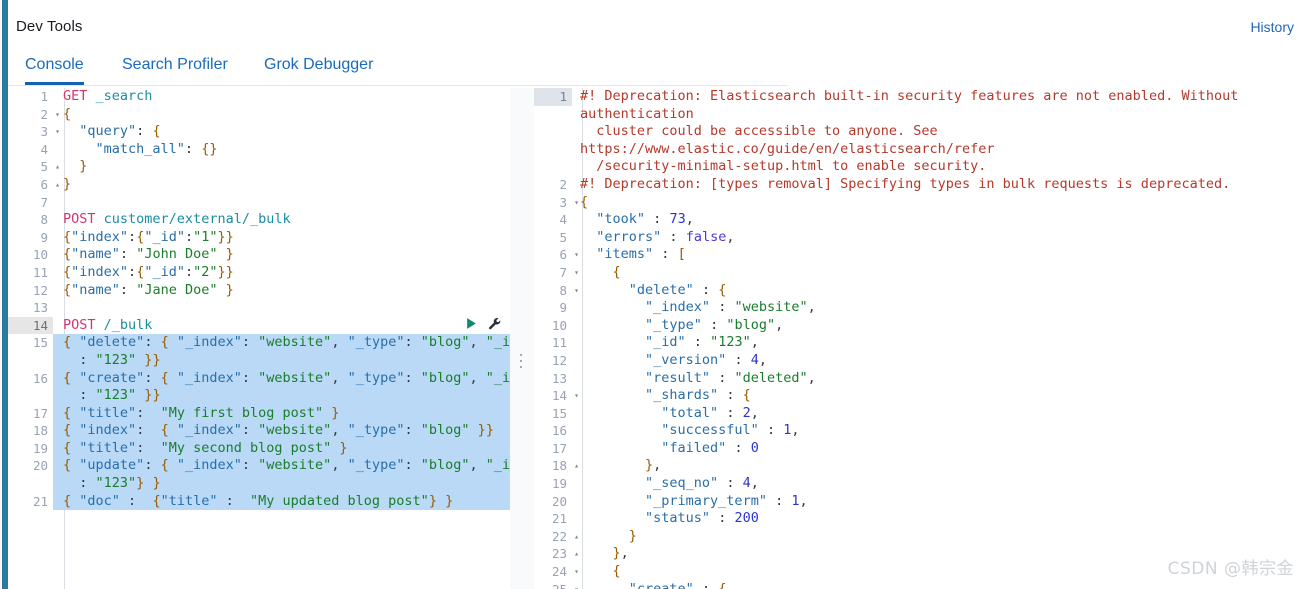  What do you see at coordinates (556, 585) in the screenshot?
I see `line-number: 25▾` at bounding box center [556, 585].